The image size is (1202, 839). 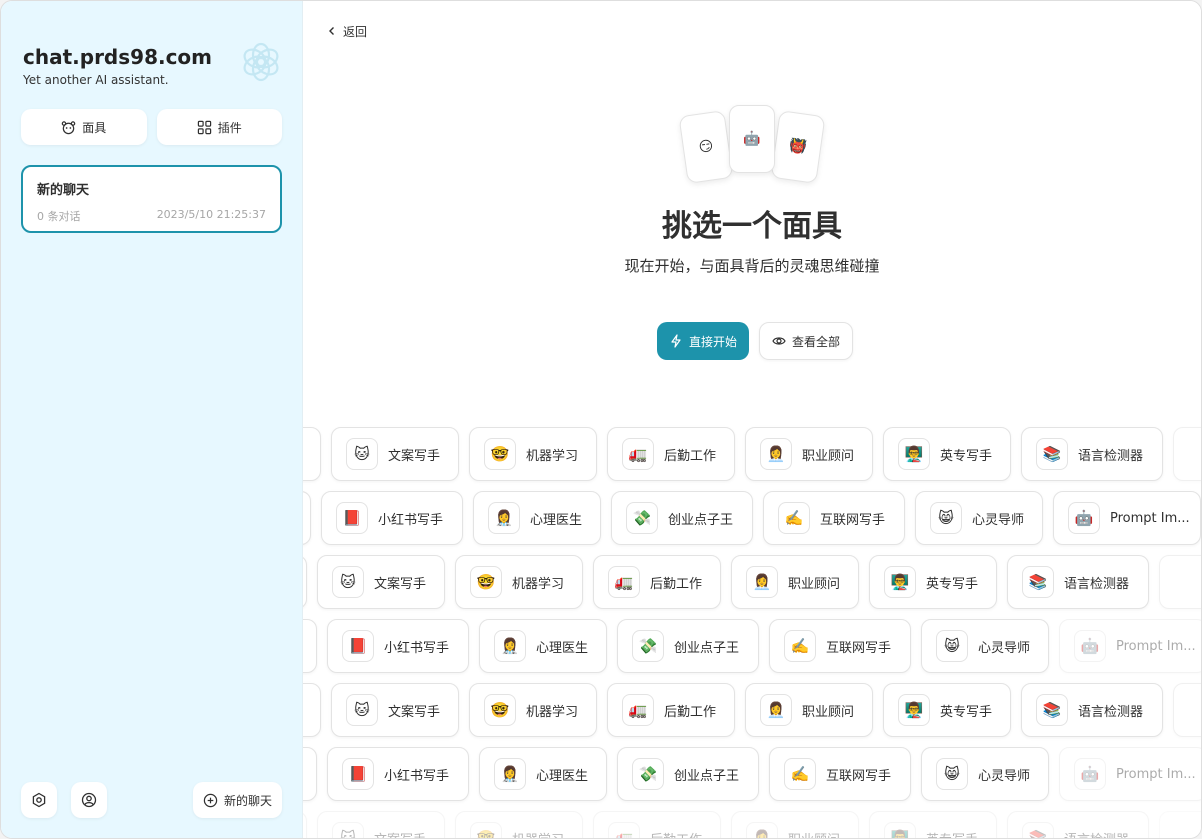 What do you see at coordinates (347, 31) in the screenshot?
I see `back-button: 返回` at bounding box center [347, 31].